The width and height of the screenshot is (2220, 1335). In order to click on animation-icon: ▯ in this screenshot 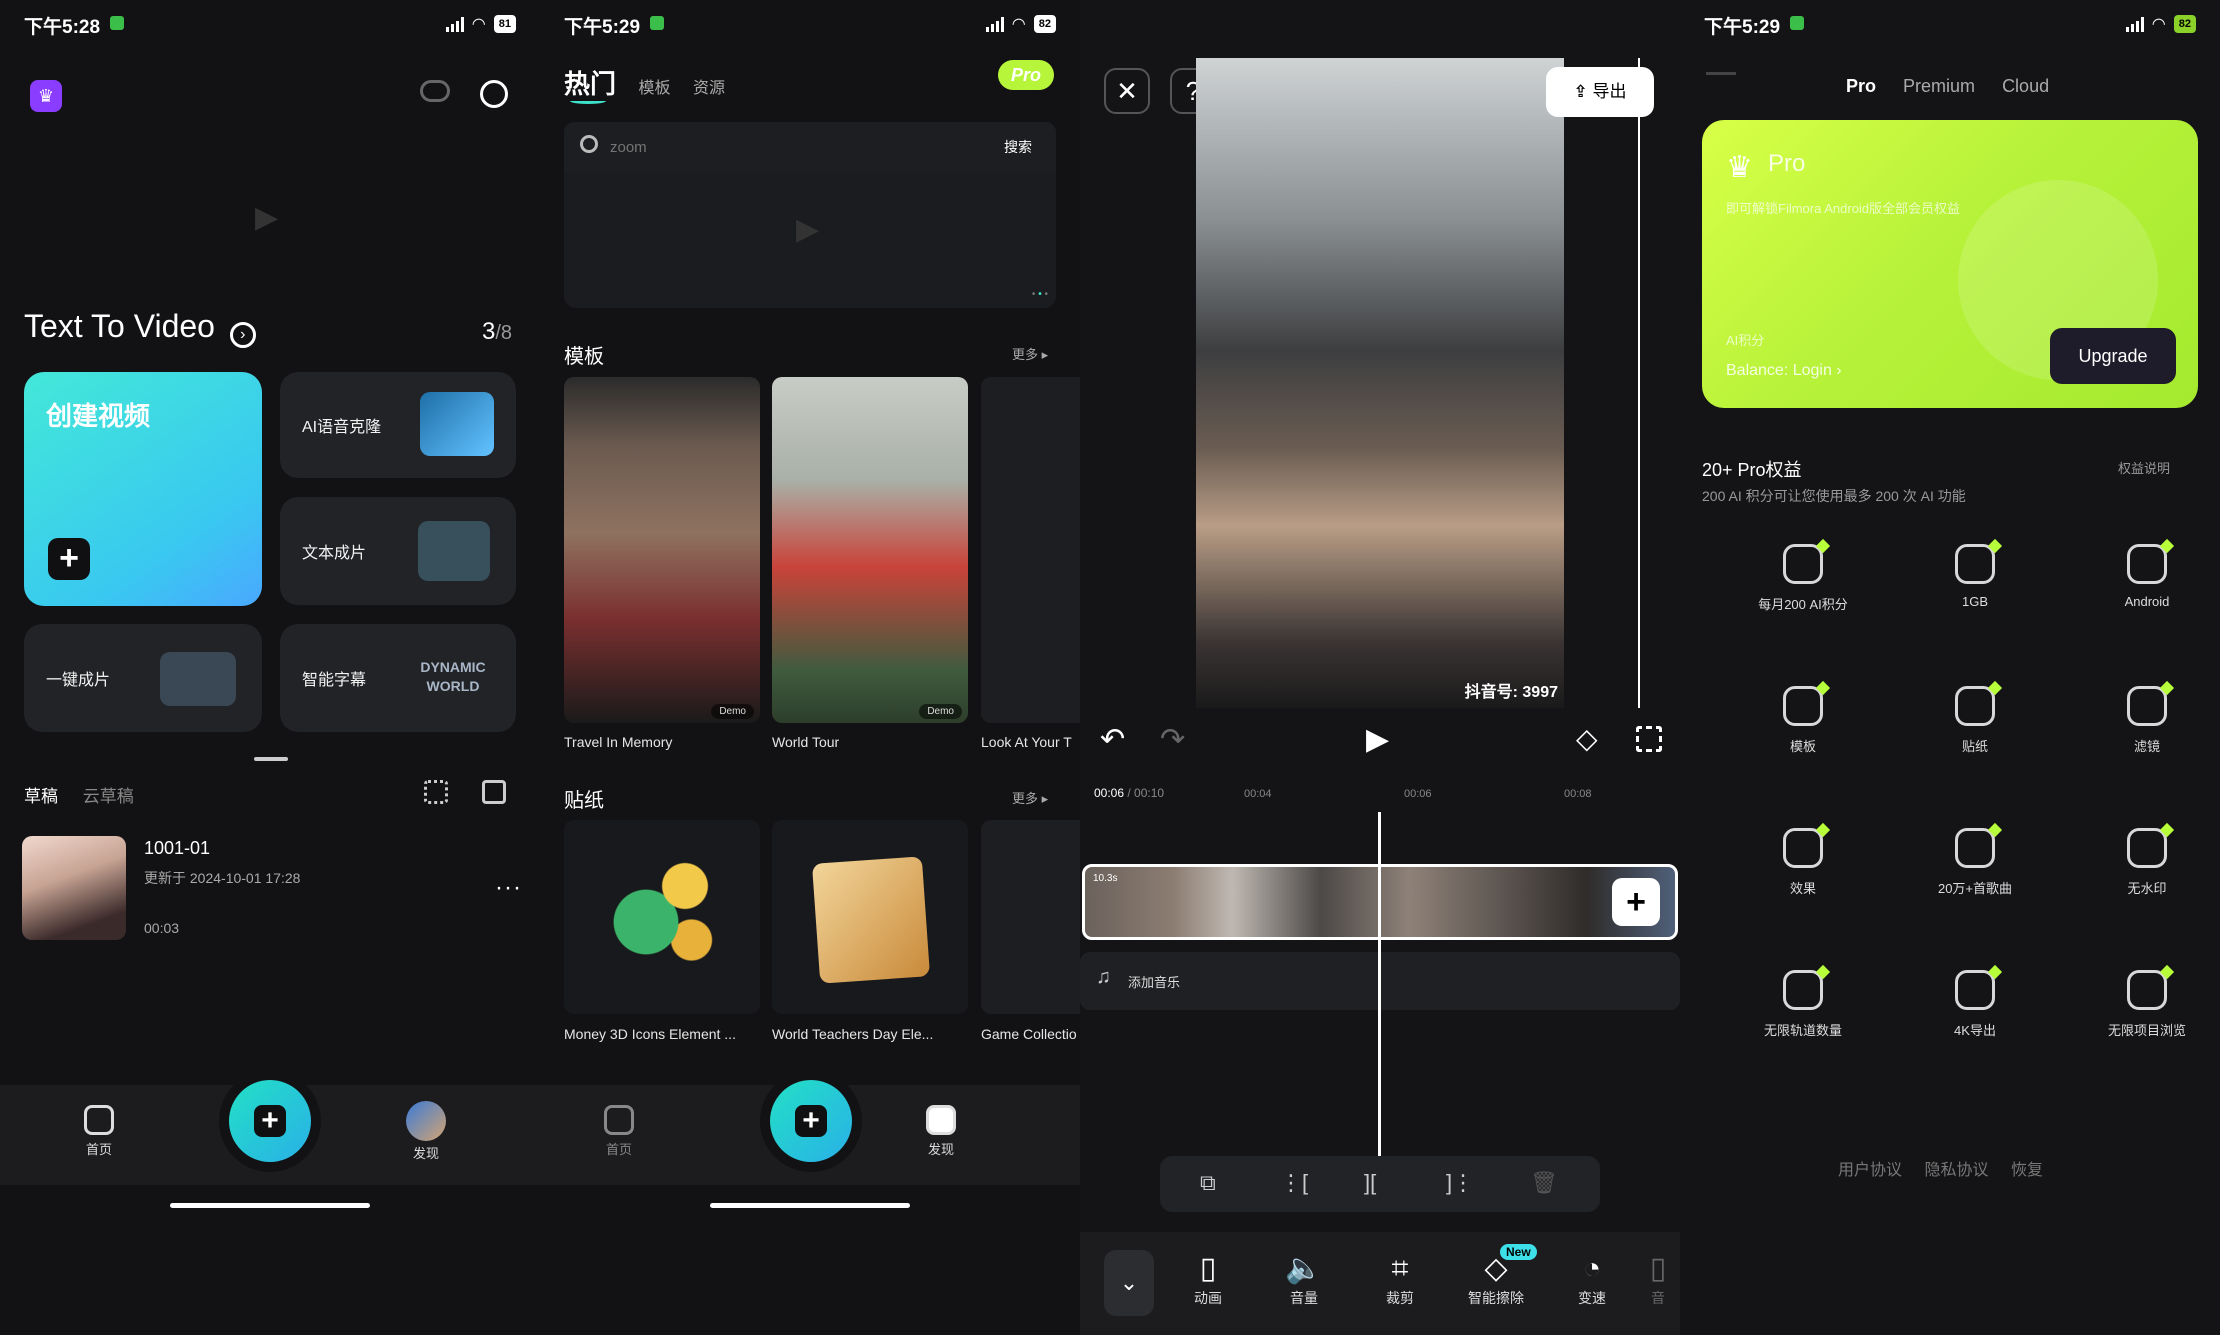, I will do `click(1208, 1268)`.